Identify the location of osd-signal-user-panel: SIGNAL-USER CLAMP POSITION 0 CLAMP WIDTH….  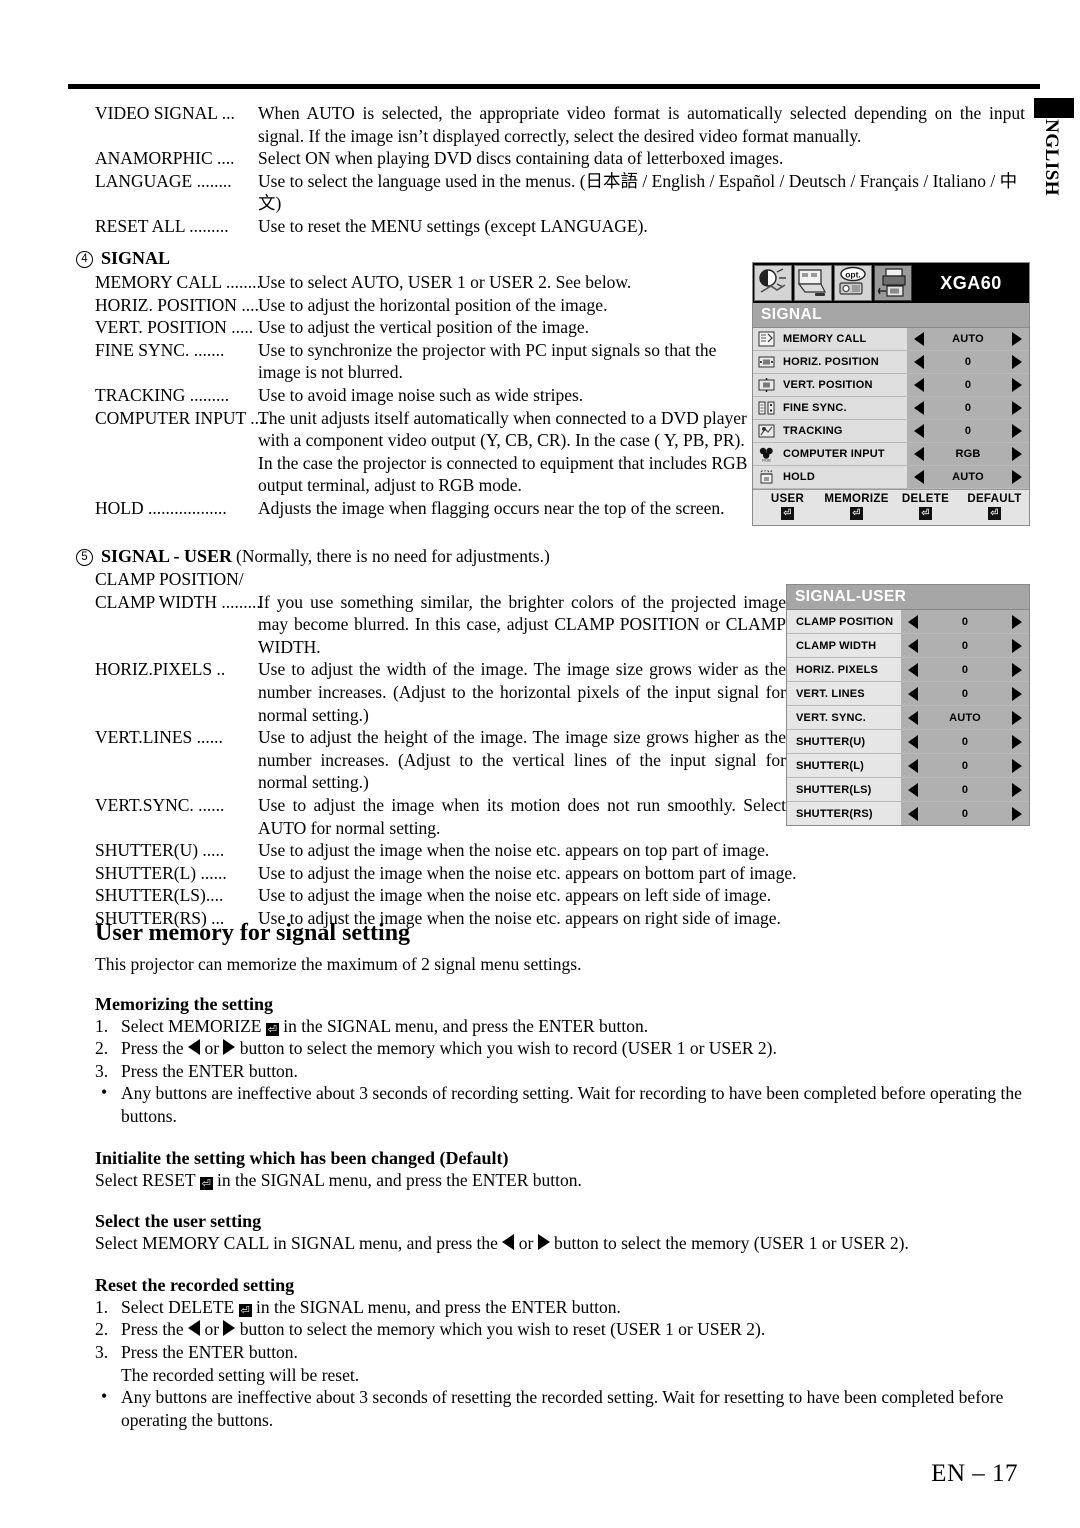
(908, 705).